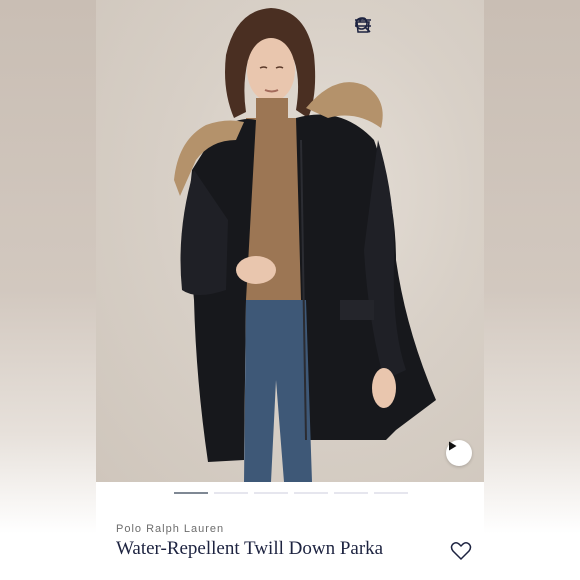  Describe the element at coordinates (453, 446) in the screenshot. I see `play-icon` at that location.